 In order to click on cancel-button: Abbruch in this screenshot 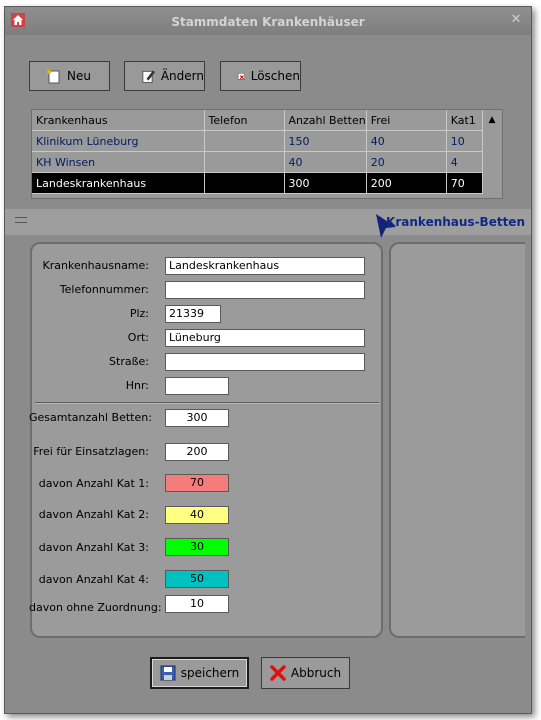, I will do `click(305, 673)`.